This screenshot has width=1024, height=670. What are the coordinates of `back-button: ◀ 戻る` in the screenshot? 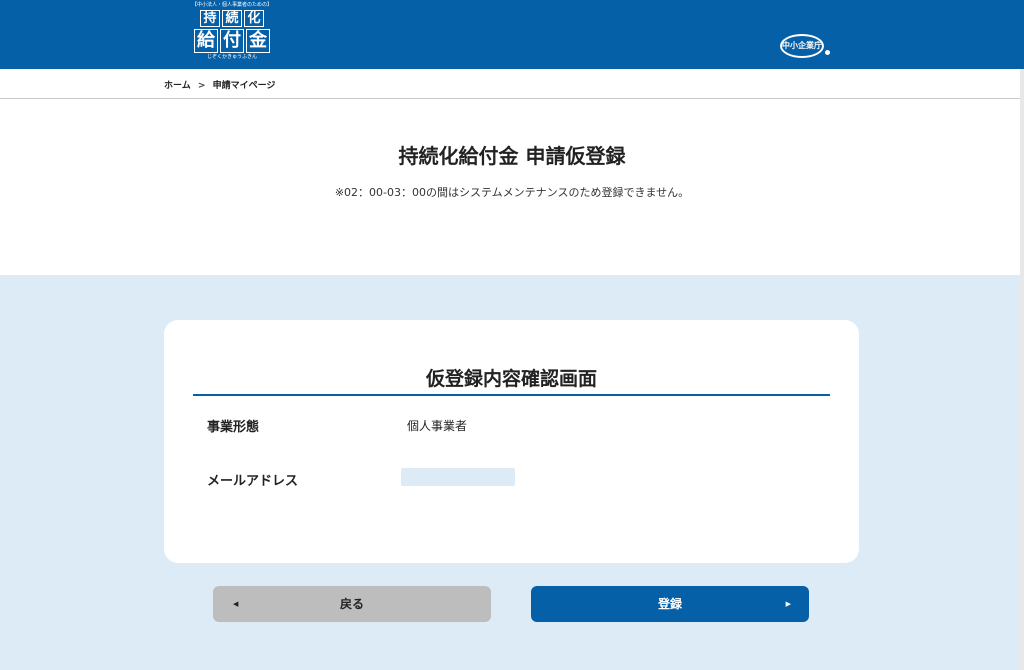 It's located at (352, 604).